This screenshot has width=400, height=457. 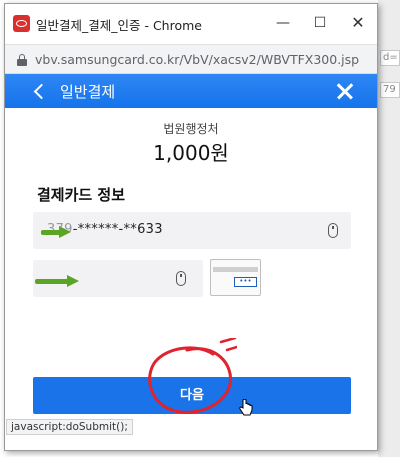 I want to click on section-title: 결제카드 정보, so click(x=81, y=195).